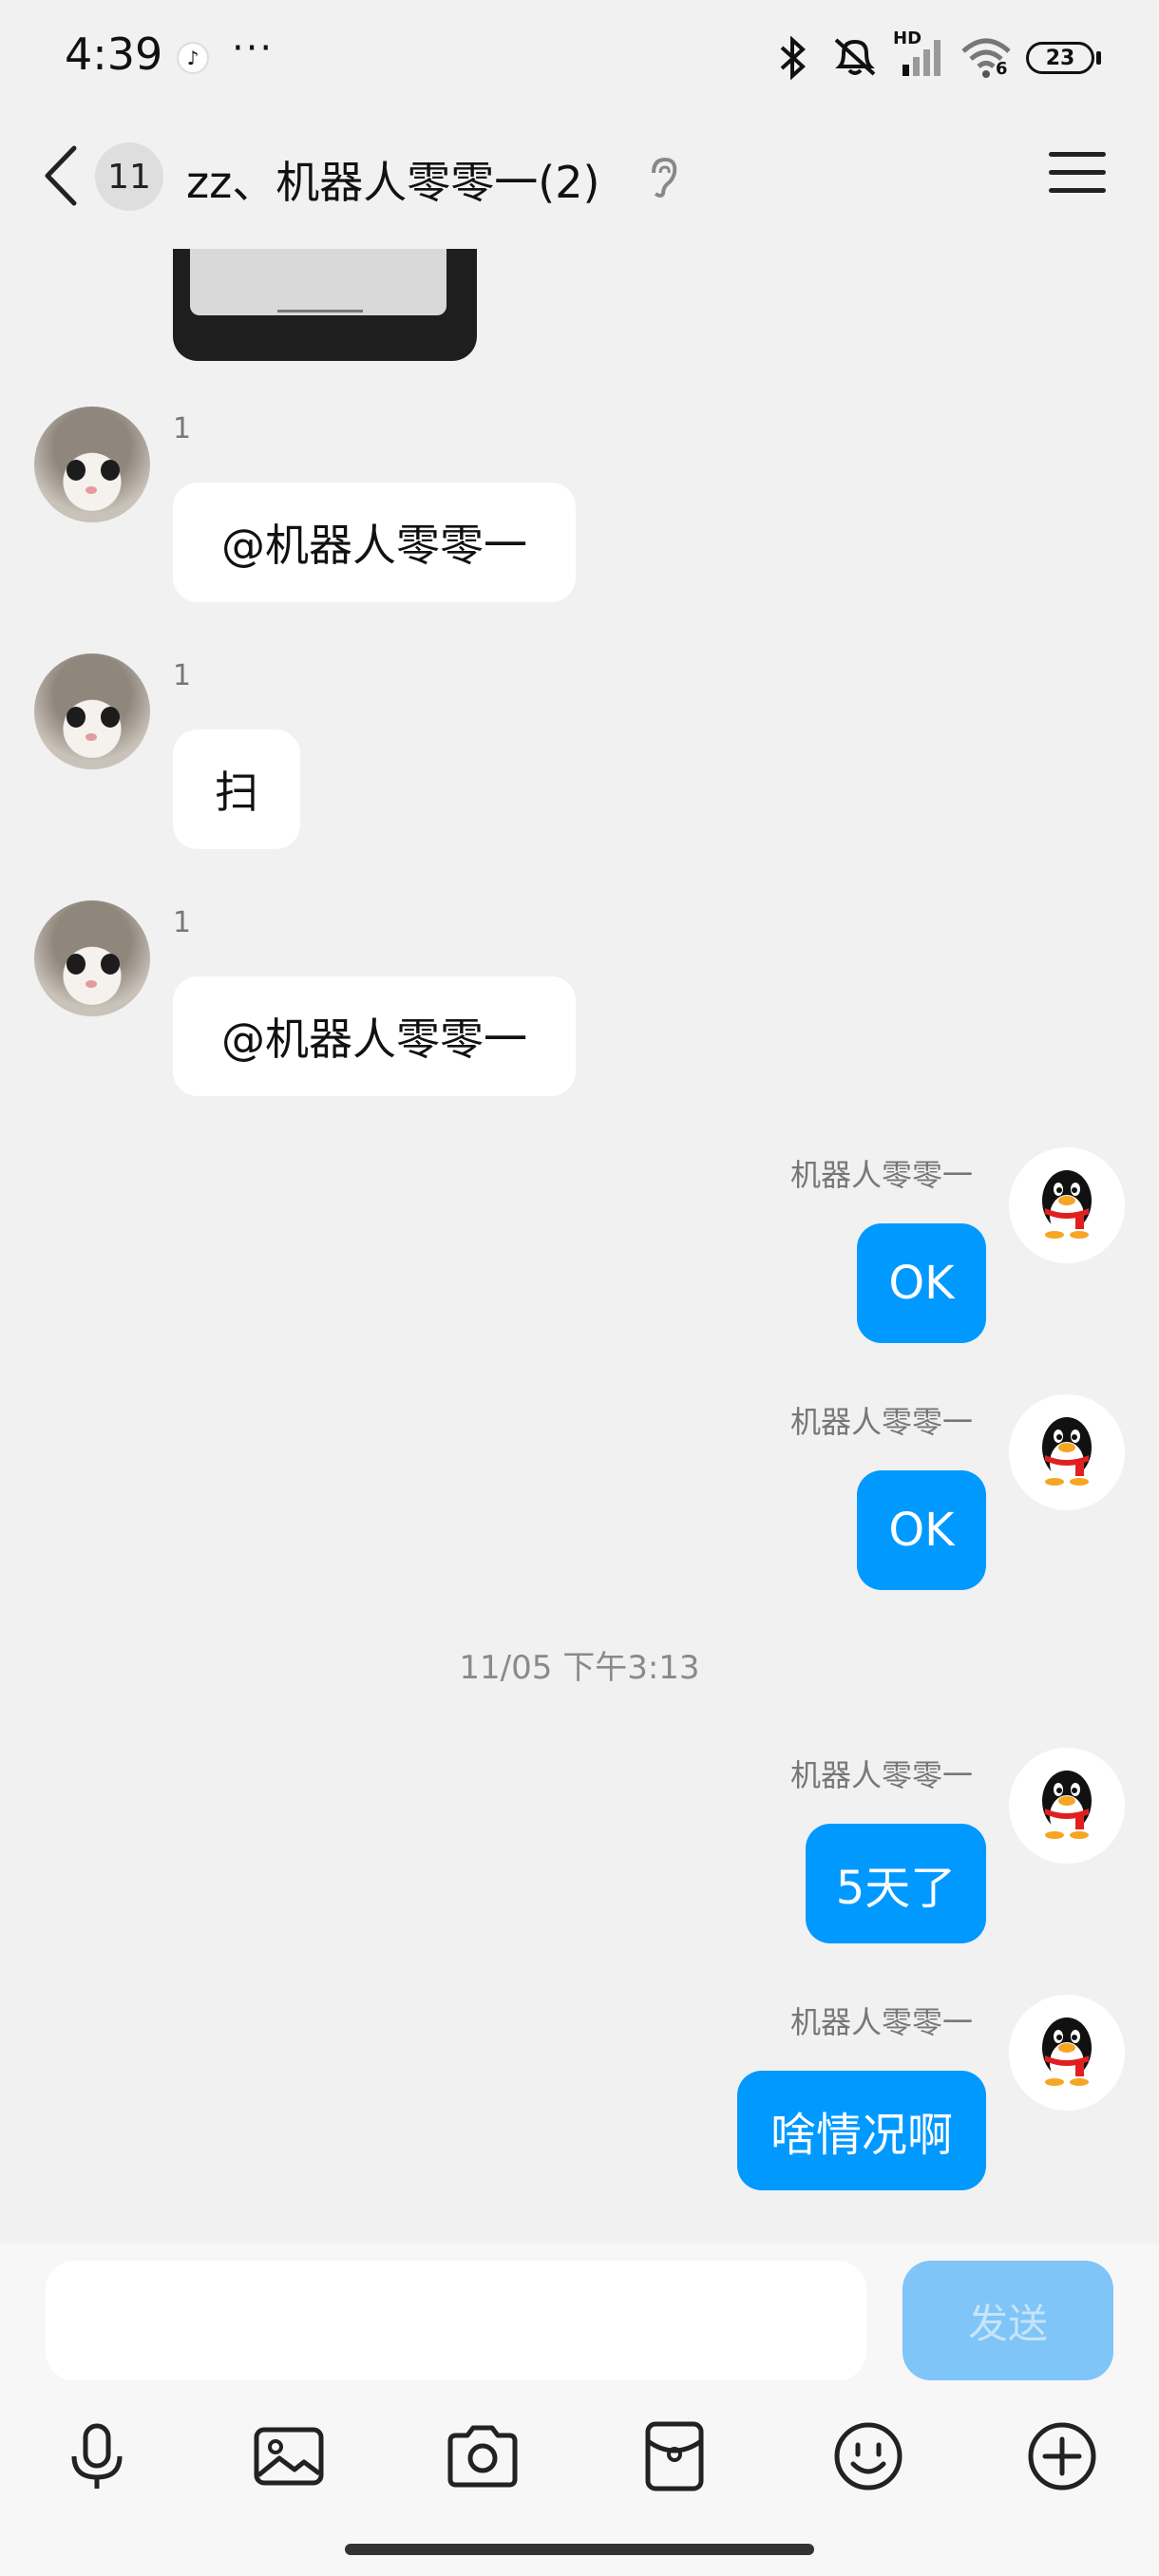 The width and height of the screenshot is (1159, 2576). Describe the element at coordinates (579, 2549) in the screenshot. I see `home-indicator` at that location.